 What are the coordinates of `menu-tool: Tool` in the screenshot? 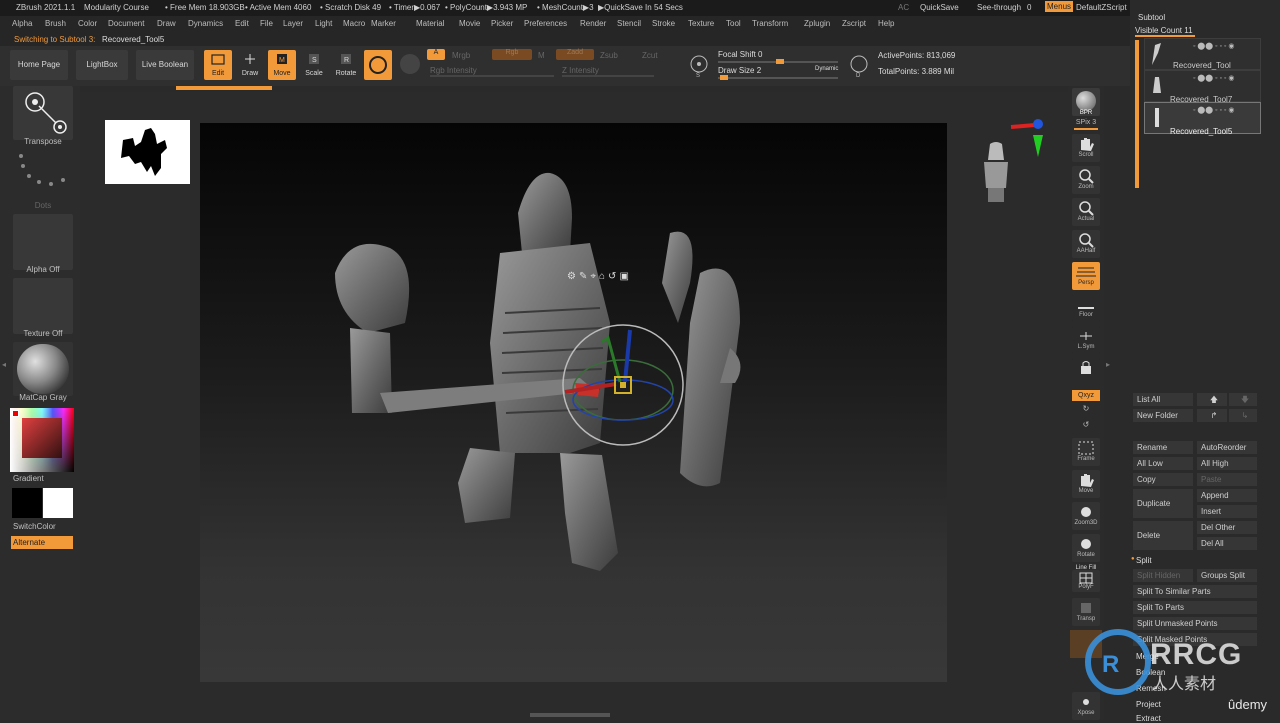 It's located at (733, 23).